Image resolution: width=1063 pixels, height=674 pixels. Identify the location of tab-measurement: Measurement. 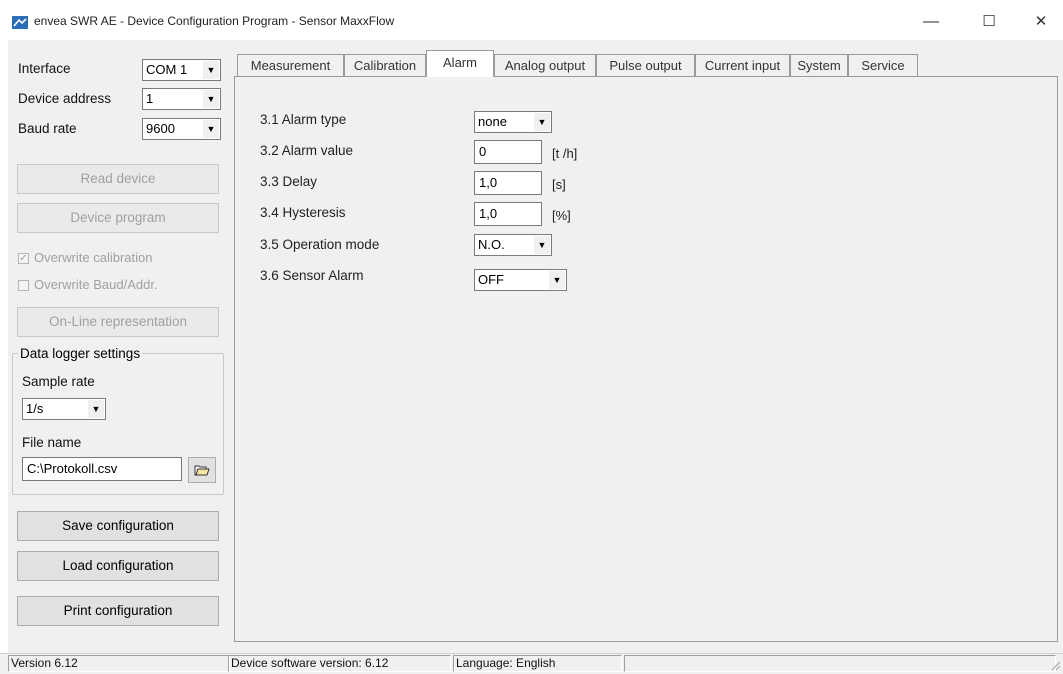
(290, 65).